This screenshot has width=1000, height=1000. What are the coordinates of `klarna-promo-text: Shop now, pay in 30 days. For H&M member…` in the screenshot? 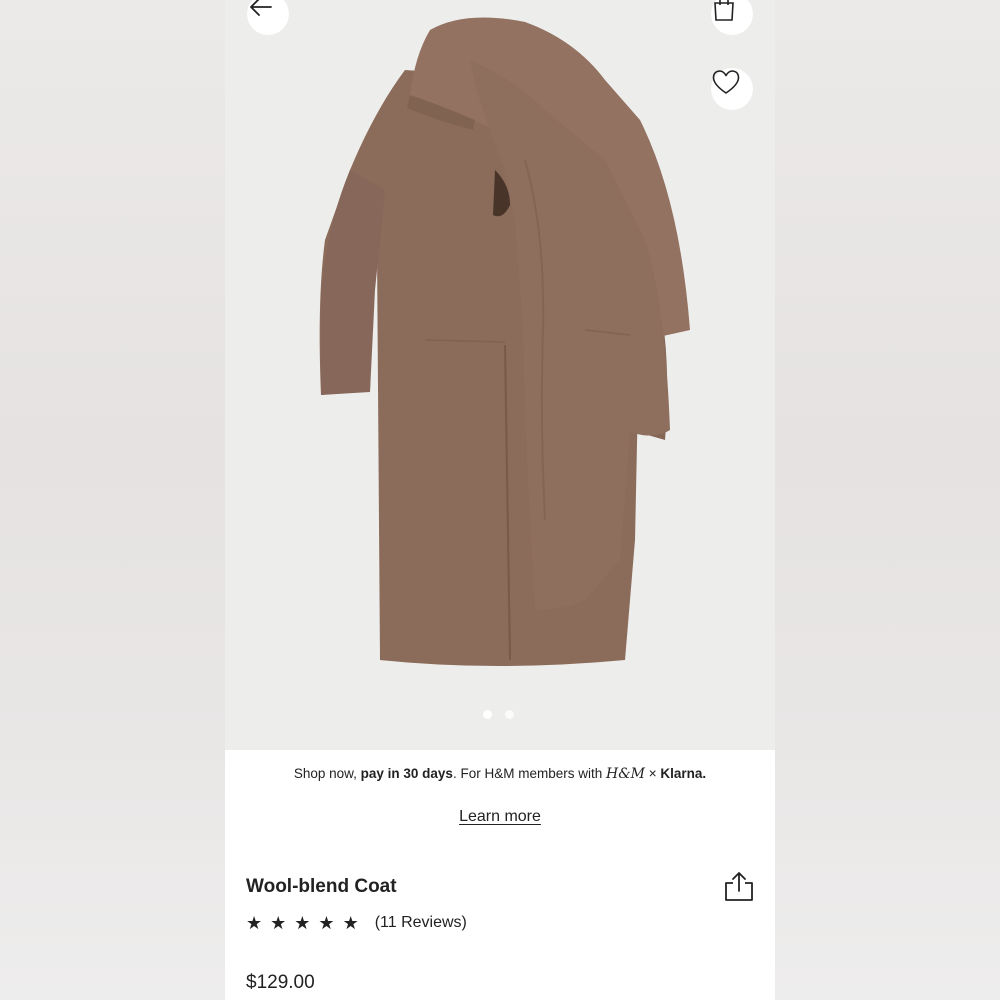 It's located at (500, 774).